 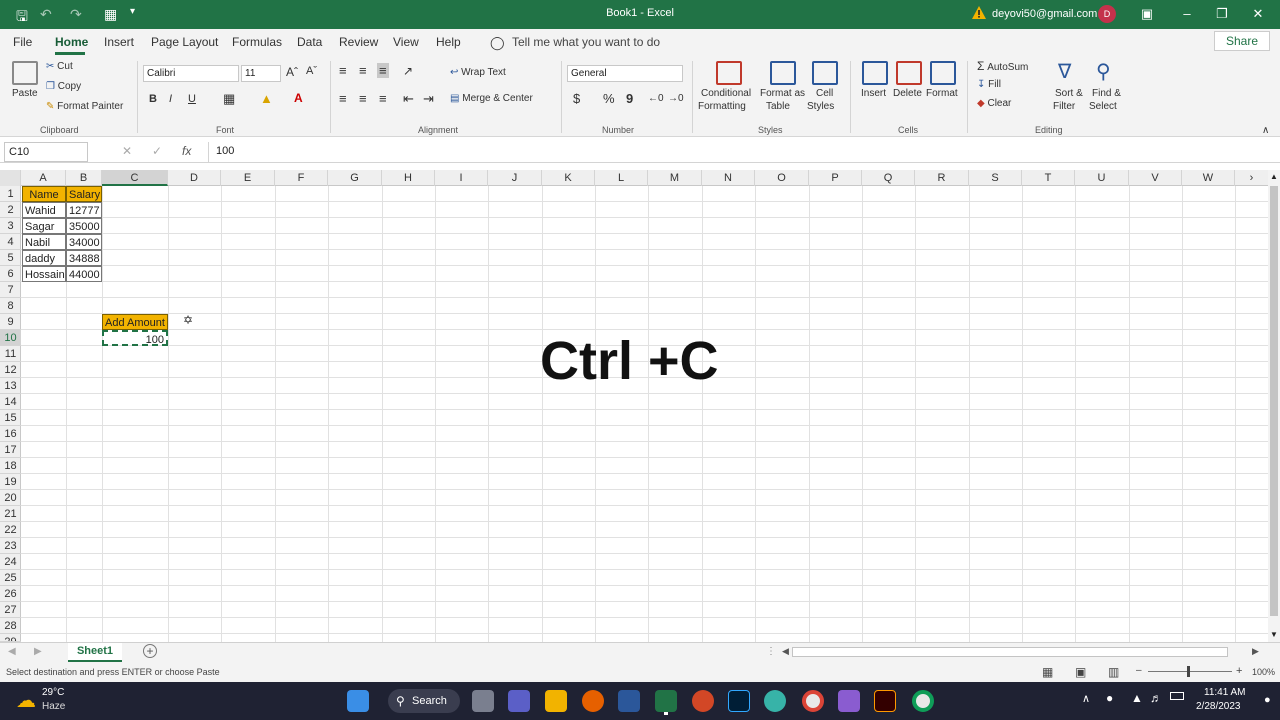 What do you see at coordinates (363, 98) in the screenshot?
I see `align-center-icon: ≡` at bounding box center [363, 98].